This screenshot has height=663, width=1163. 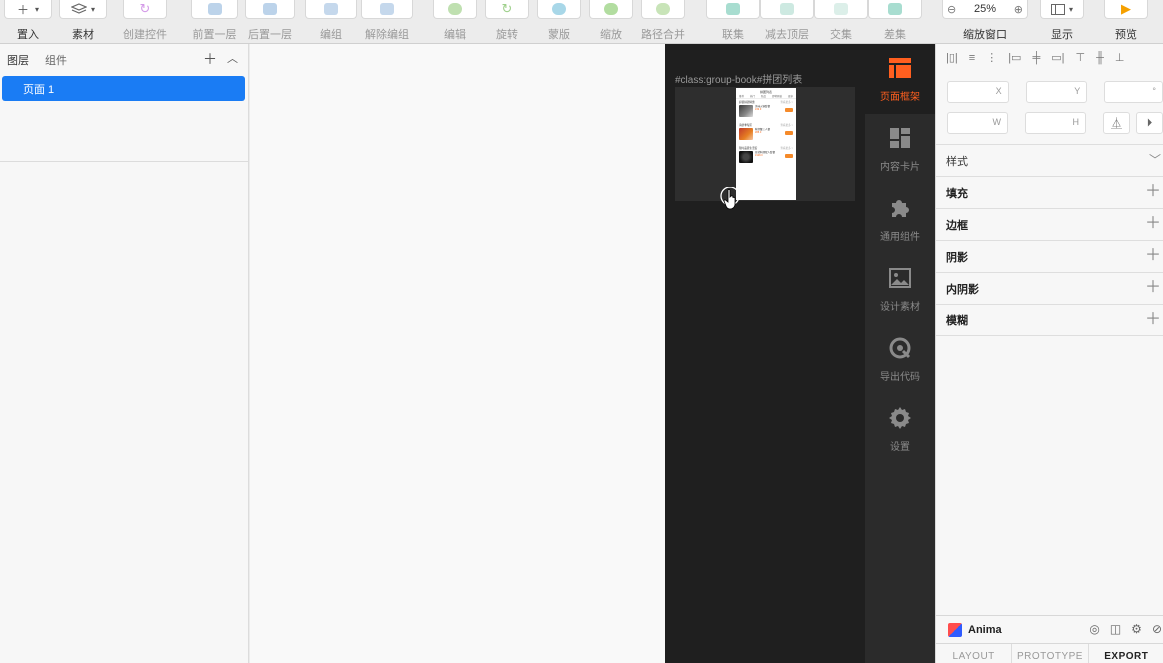 What do you see at coordinates (1062, 22) in the screenshot?
I see `view-tool: ▾ 显示` at bounding box center [1062, 22].